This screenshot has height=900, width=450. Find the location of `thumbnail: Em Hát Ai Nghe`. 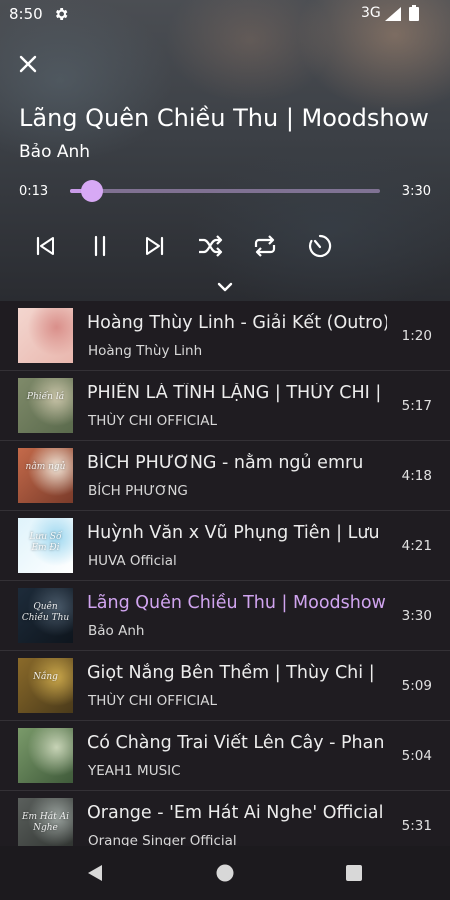

thumbnail: Em Hát Ai Nghe is located at coordinates (45, 822).